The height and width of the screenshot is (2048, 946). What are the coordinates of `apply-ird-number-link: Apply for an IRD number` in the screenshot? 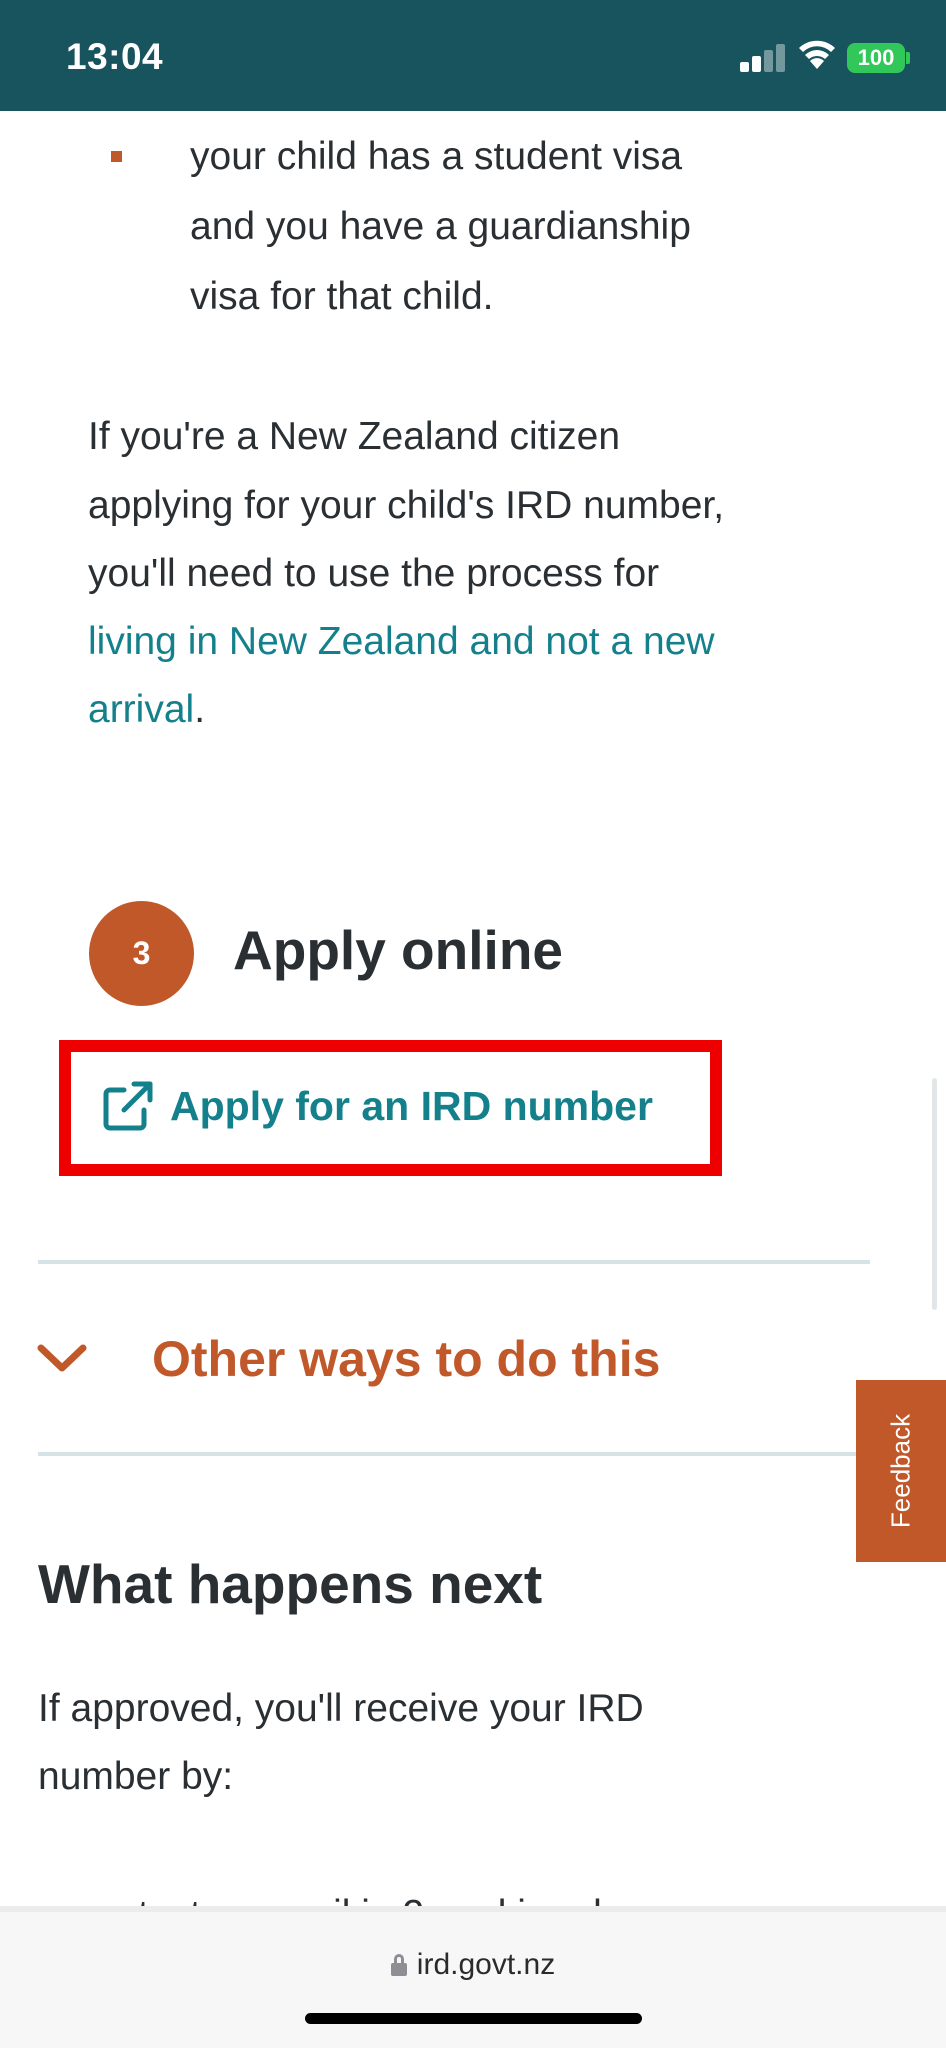 It's located at (376, 1106).